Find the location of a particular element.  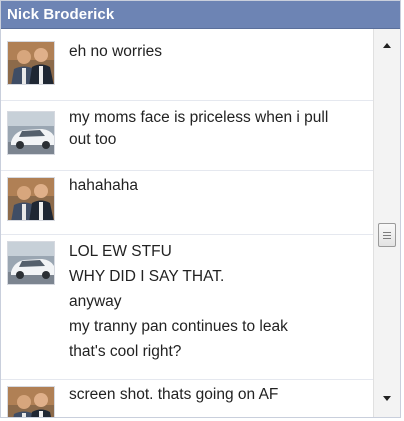

chat-title-bar: Nick Broderick is located at coordinates (200, 15).